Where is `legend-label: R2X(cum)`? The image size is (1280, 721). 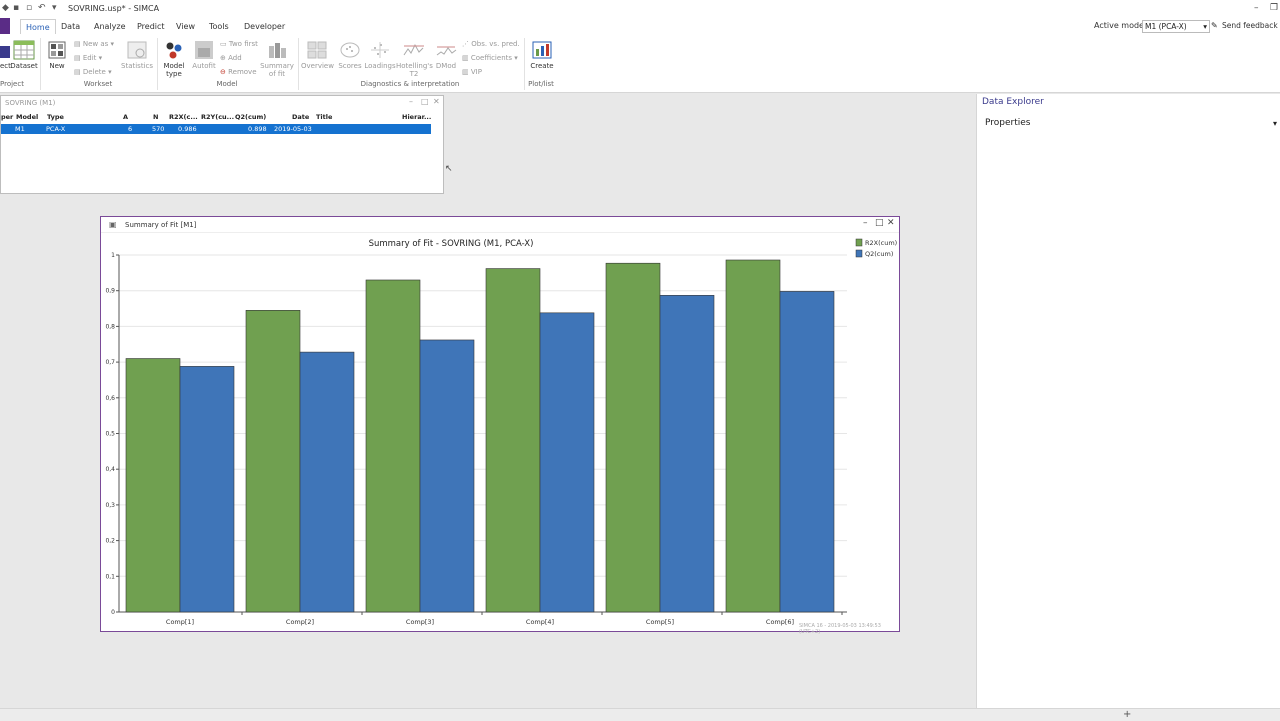
legend-label: R2X(cum) is located at coordinates (881, 243).